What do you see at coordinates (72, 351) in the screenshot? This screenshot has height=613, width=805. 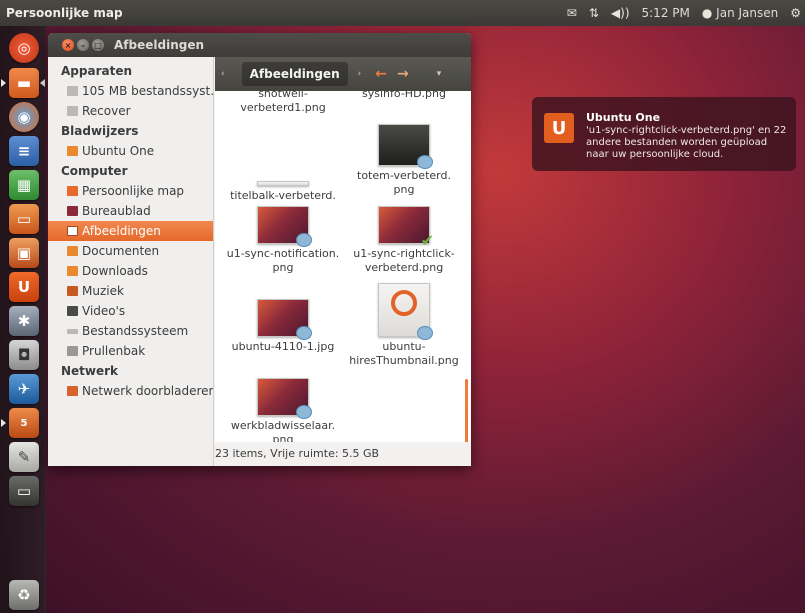 I see `trash-icon` at bounding box center [72, 351].